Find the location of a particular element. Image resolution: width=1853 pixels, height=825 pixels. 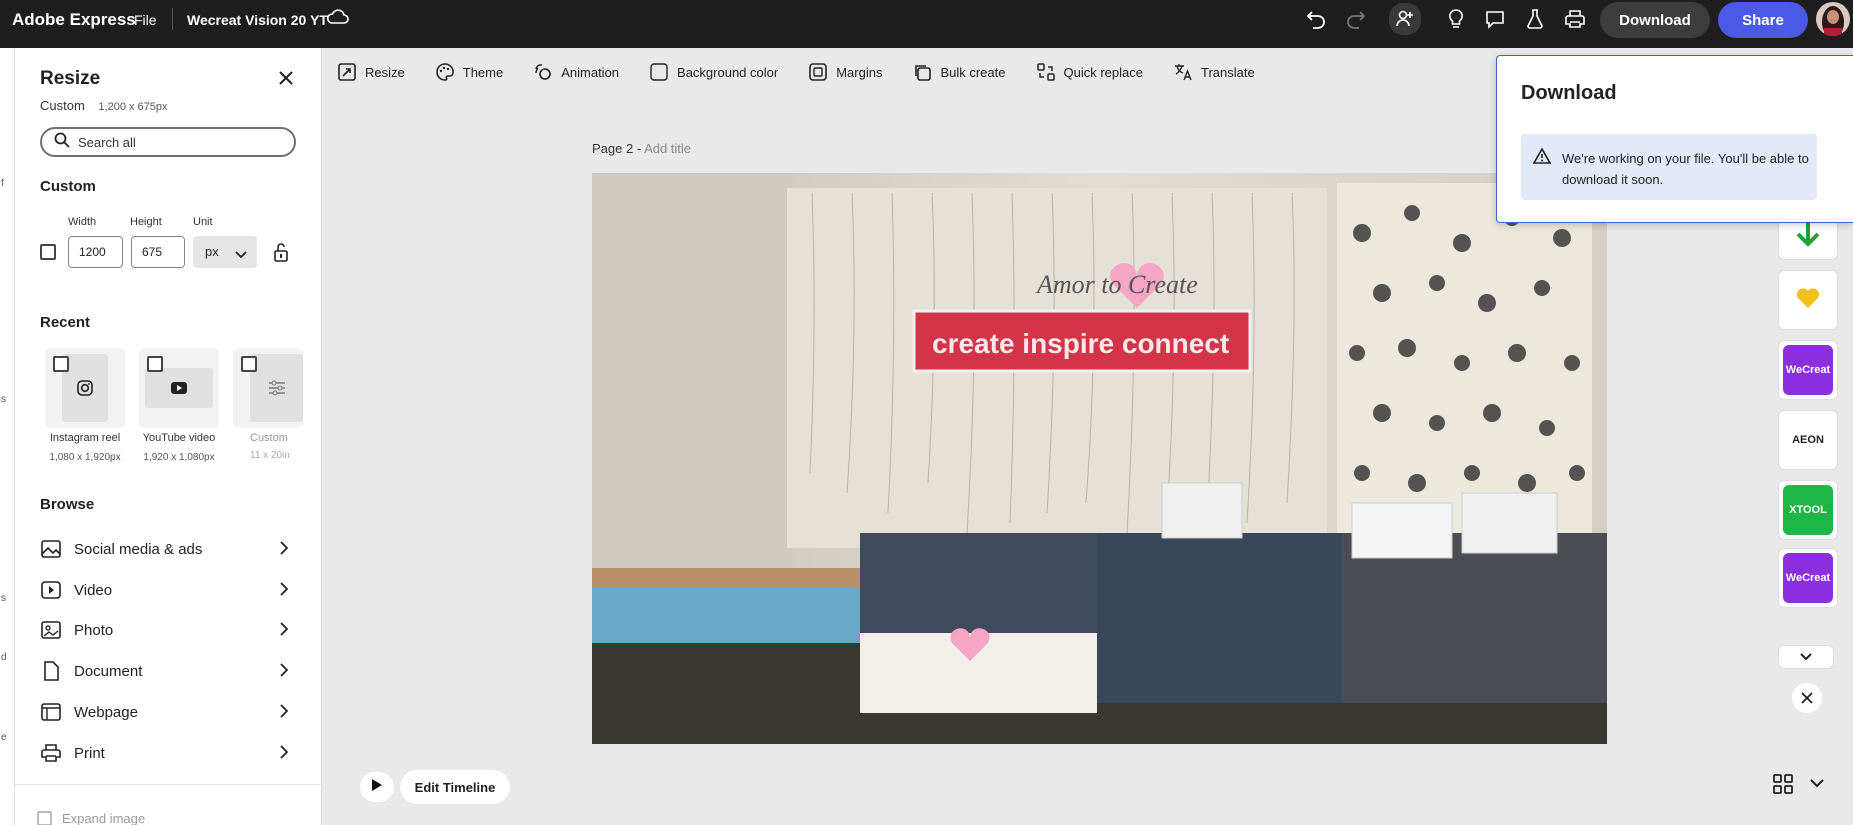

tool-theme: Theme is located at coordinates (469, 72).